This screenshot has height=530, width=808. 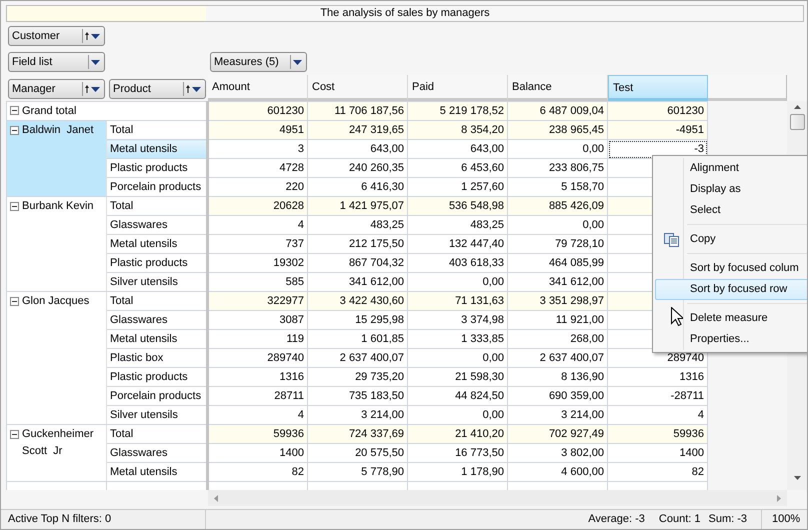 I want to click on value-cell: 289740, so click(x=258, y=358).